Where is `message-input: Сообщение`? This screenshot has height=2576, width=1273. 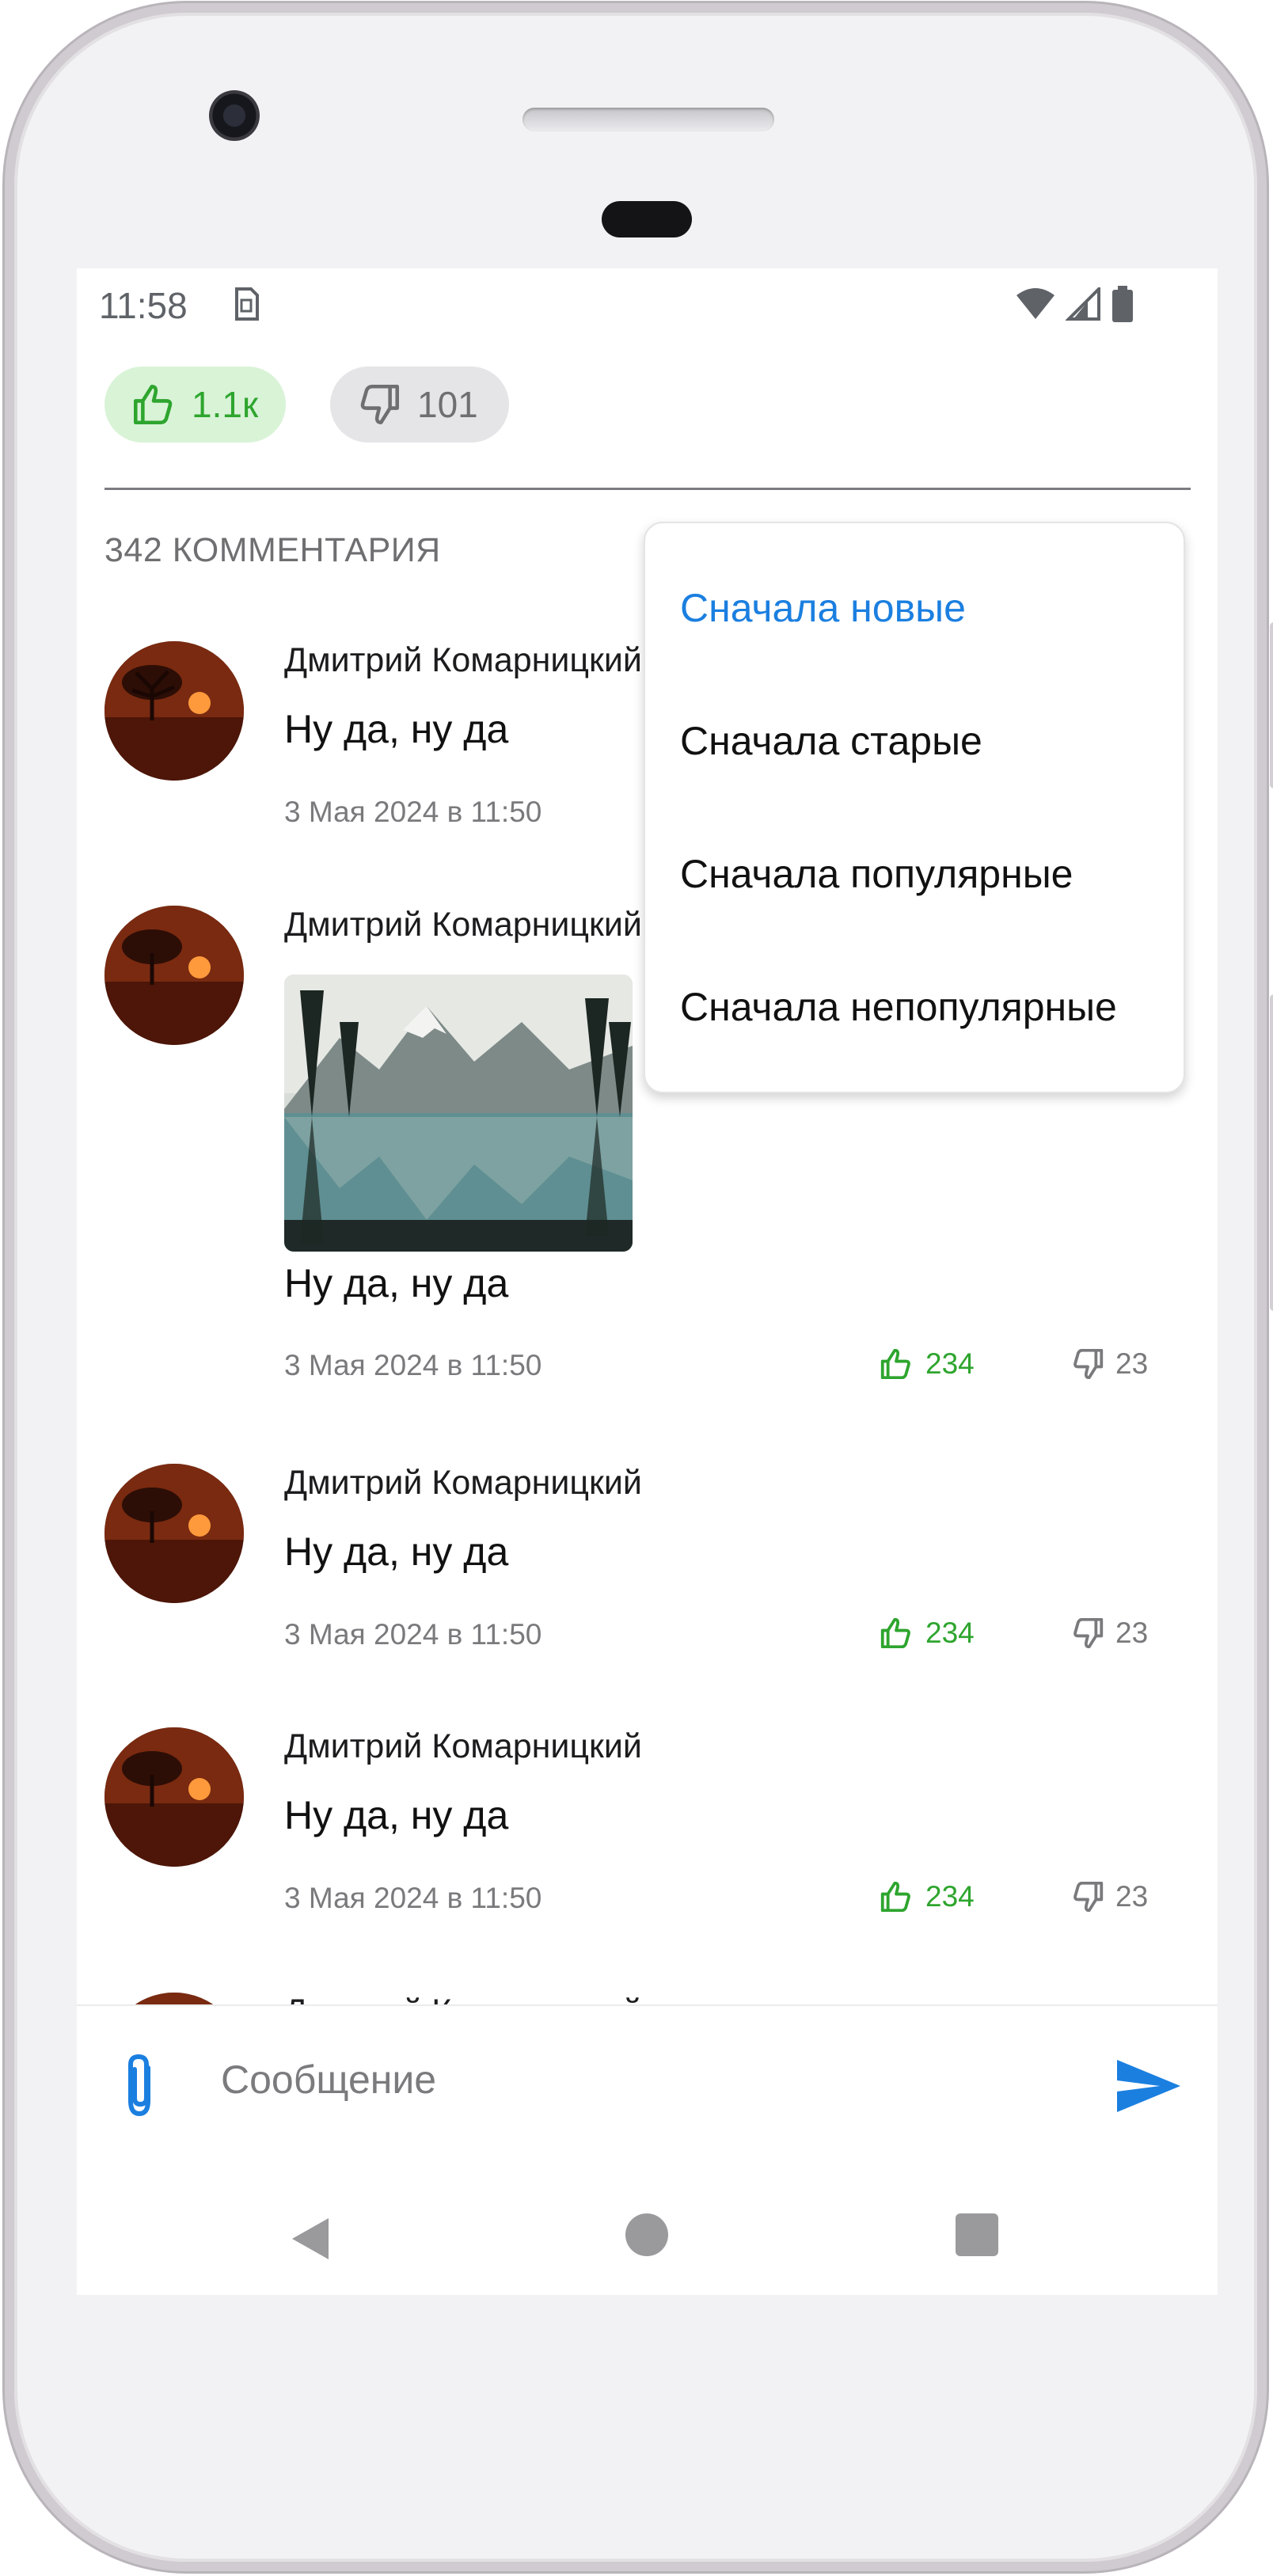
message-input: Сообщение is located at coordinates (328, 2080).